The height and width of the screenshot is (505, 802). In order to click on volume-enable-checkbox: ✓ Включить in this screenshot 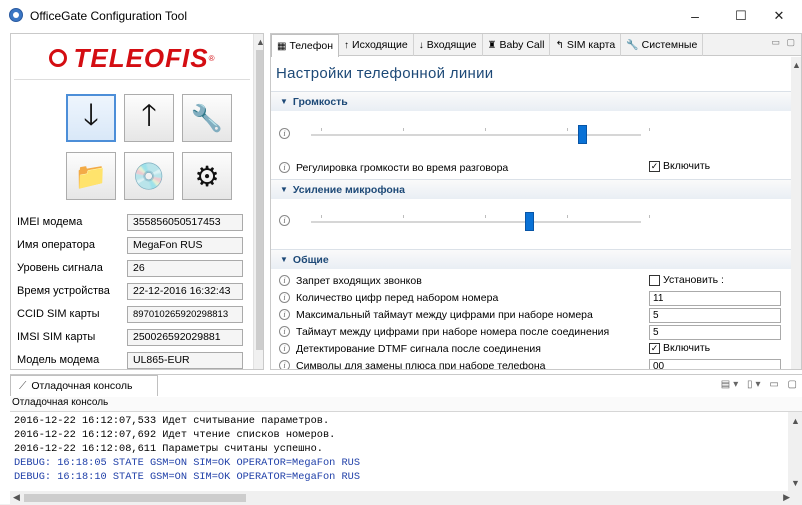, I will do `click(679, 166)`.